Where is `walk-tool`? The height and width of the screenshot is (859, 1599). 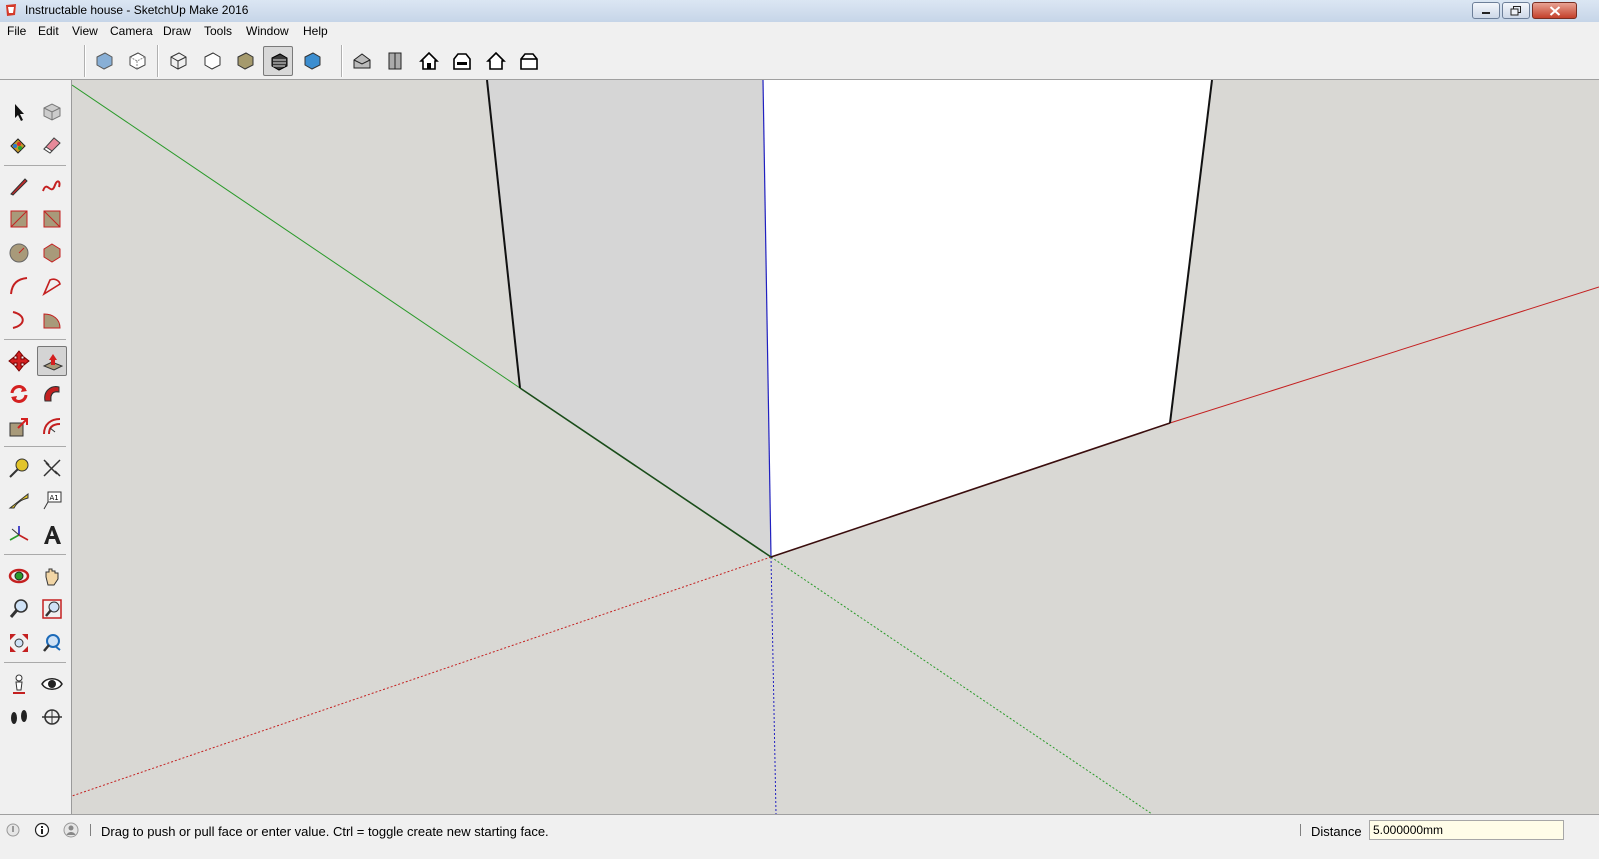
walk-tool is located at coordinates (19, 717).